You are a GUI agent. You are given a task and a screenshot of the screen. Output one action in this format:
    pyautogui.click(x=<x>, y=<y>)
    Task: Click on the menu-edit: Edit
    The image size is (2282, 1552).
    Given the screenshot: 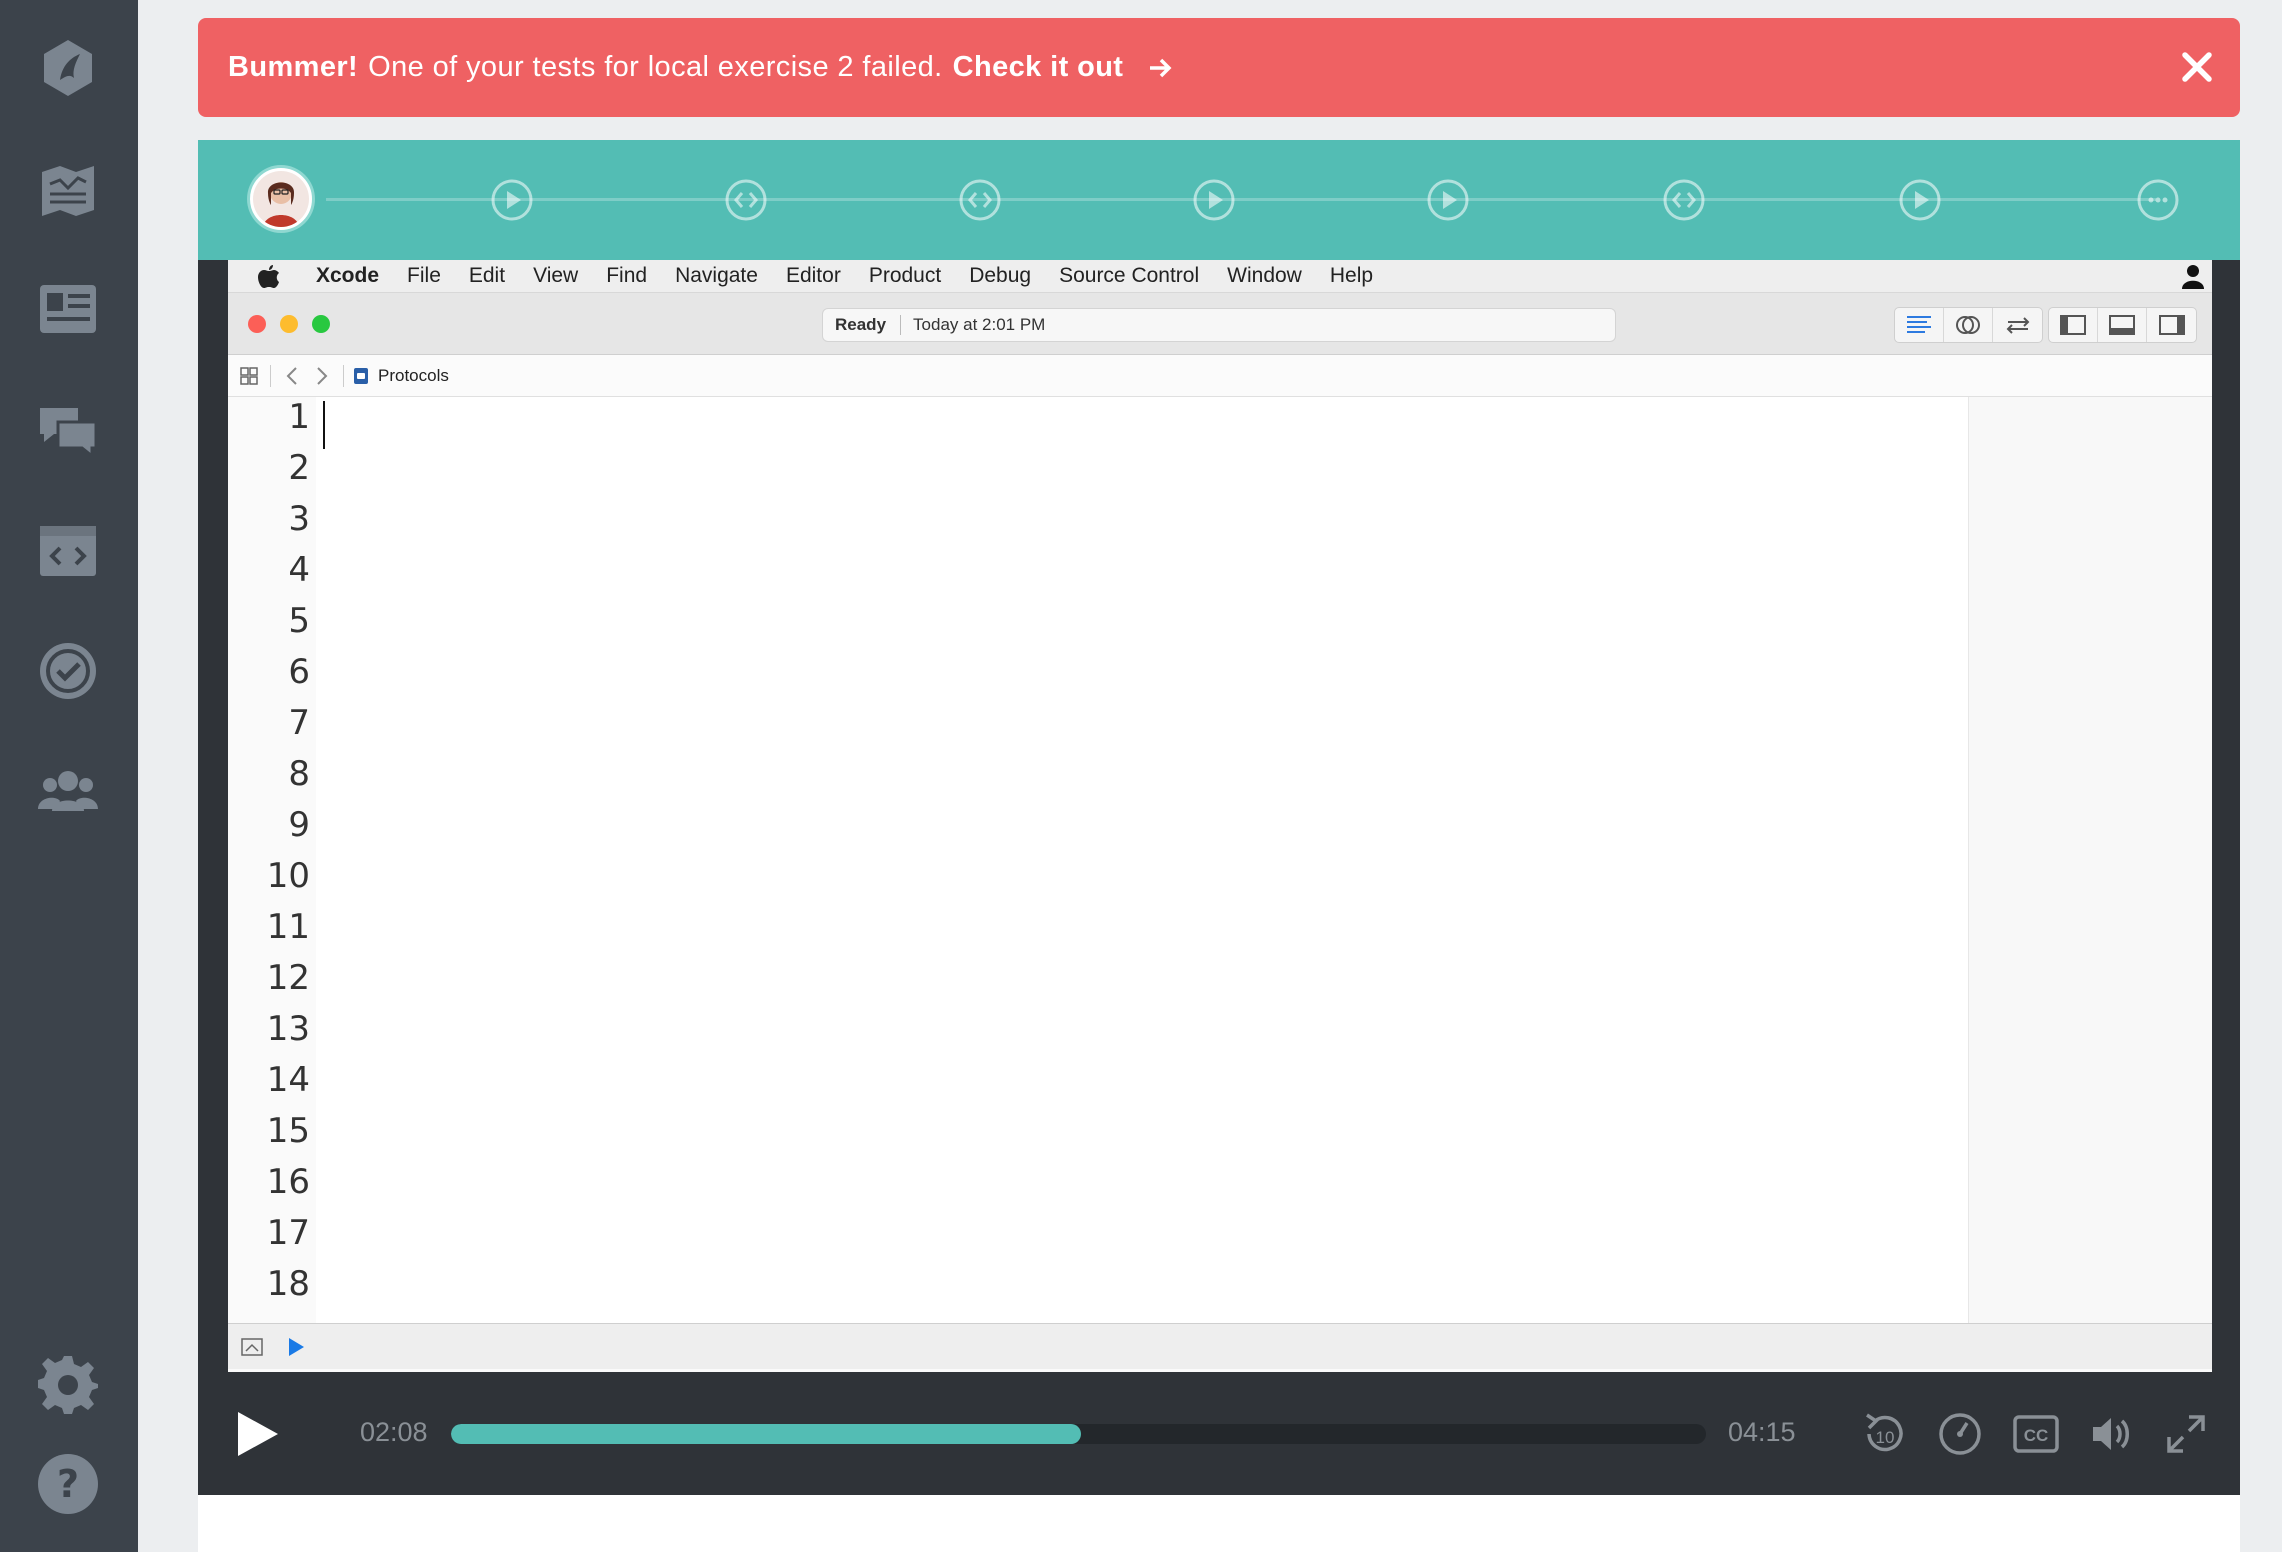 What is the action you would take?
    pyautogui.click(x=487, y=276)
    